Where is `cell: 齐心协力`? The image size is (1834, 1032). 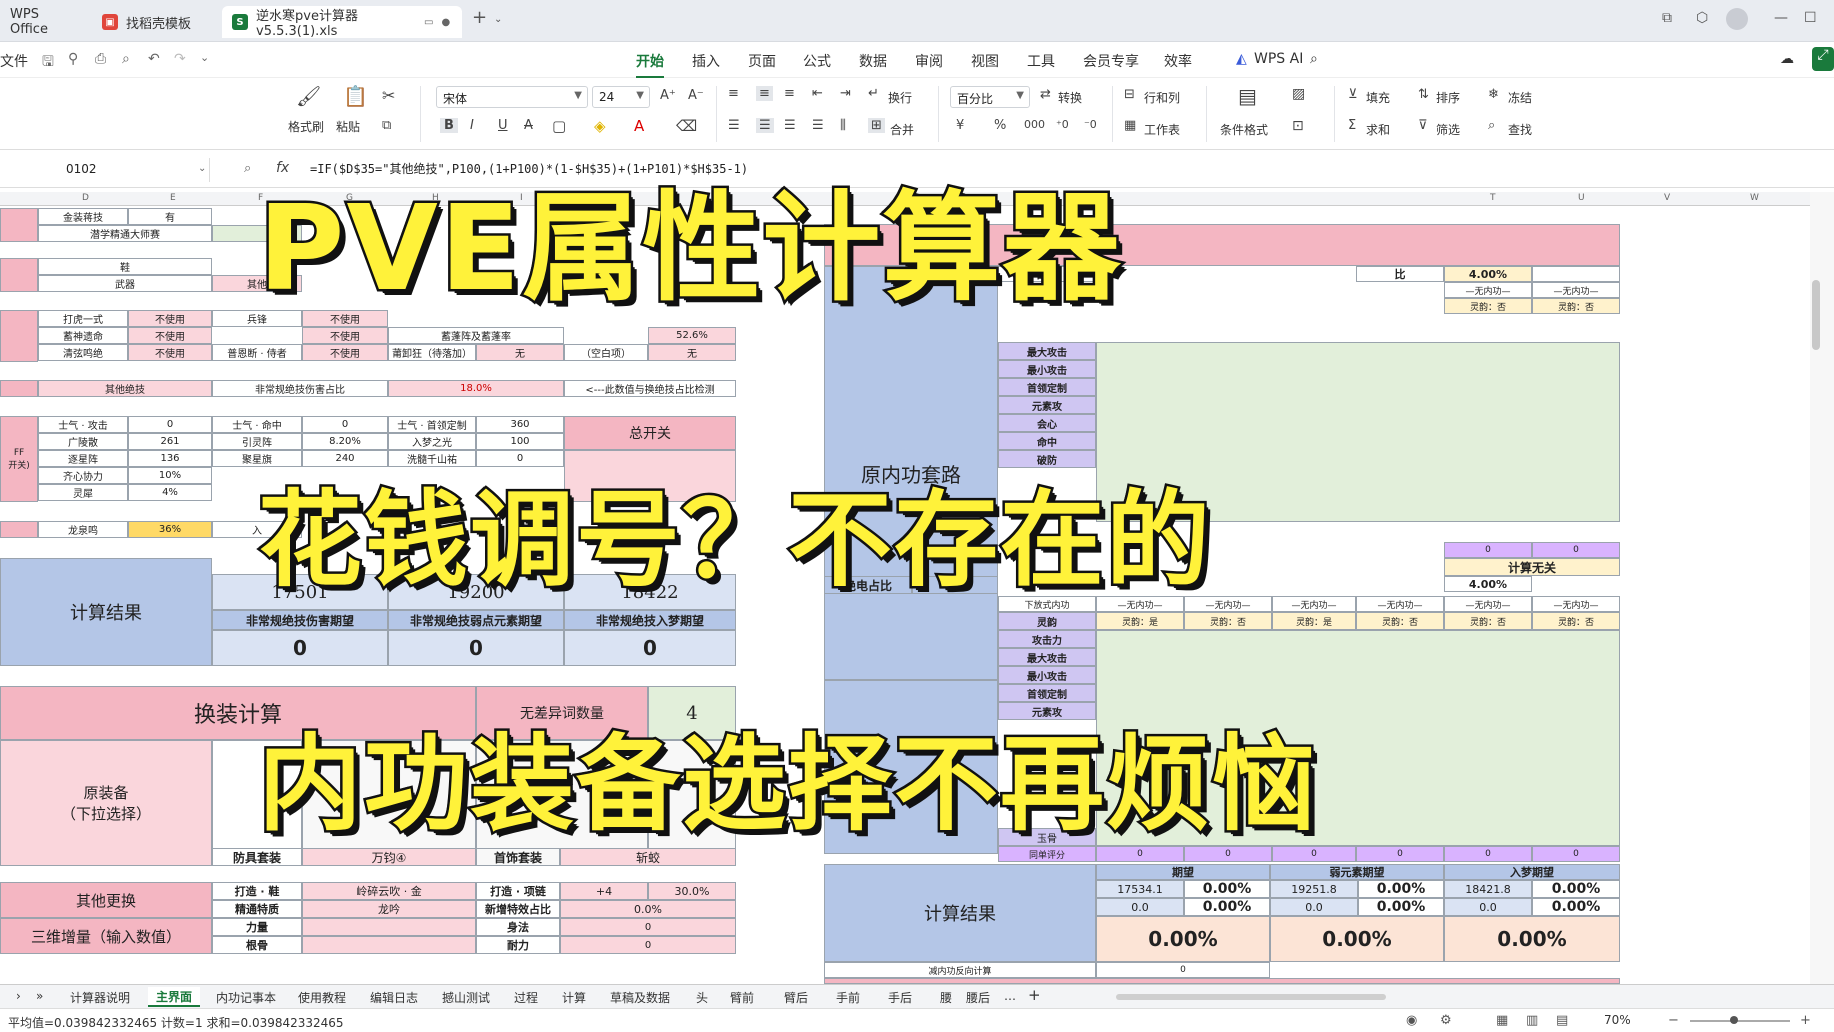
cell: 齐心协力 is located at coordinates (83, 475).